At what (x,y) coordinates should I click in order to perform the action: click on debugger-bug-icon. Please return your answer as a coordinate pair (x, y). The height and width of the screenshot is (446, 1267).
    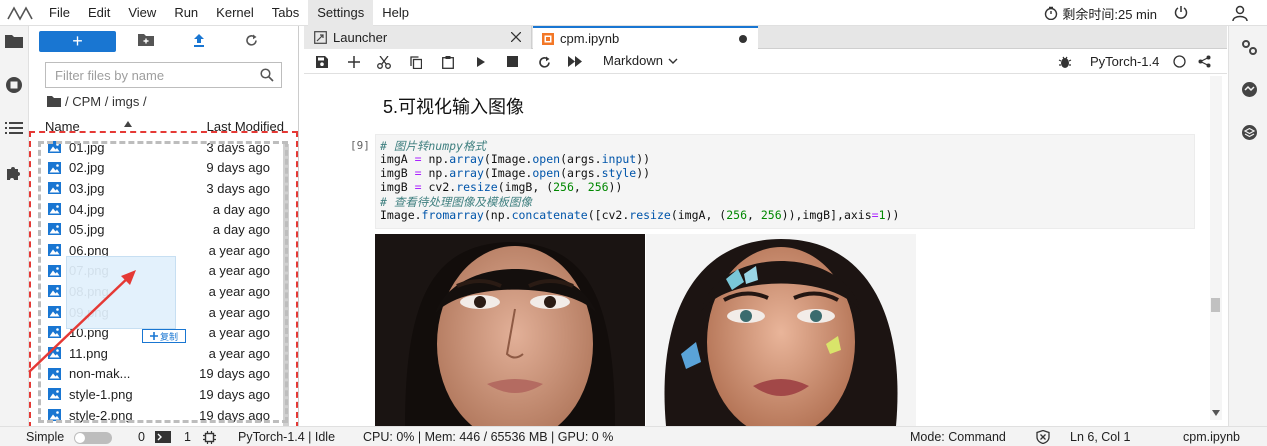
    Looking at the image, I should click on (1065, 62).